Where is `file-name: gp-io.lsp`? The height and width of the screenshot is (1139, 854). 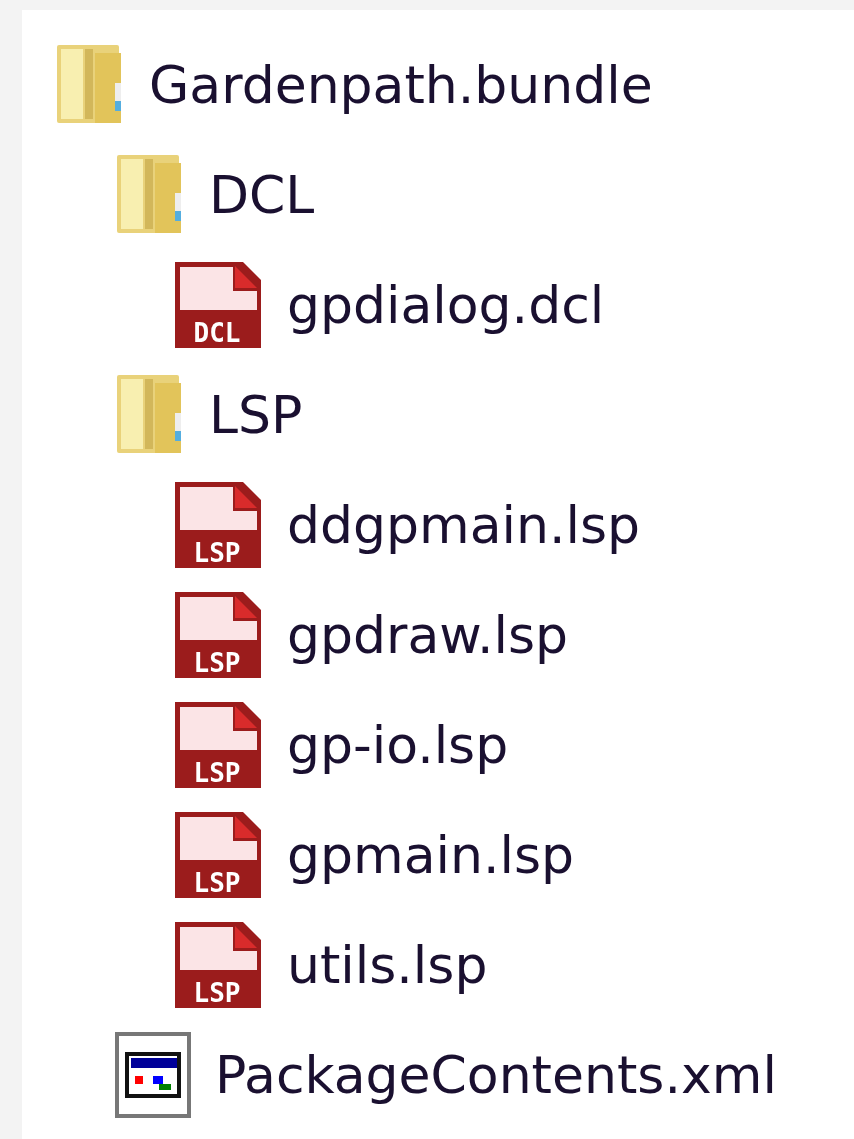 file-name: gp-io.lsp is located at coordinates (398, 745).